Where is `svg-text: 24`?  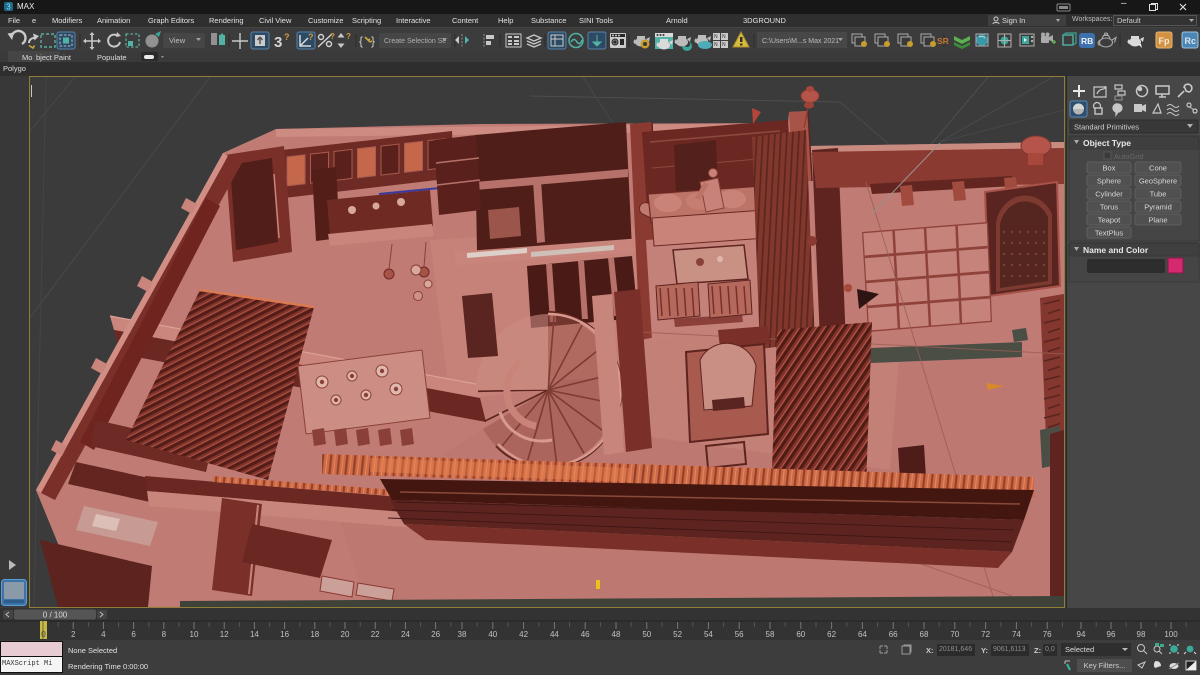 svg-text: 24 is located at coordinates (405, 634).